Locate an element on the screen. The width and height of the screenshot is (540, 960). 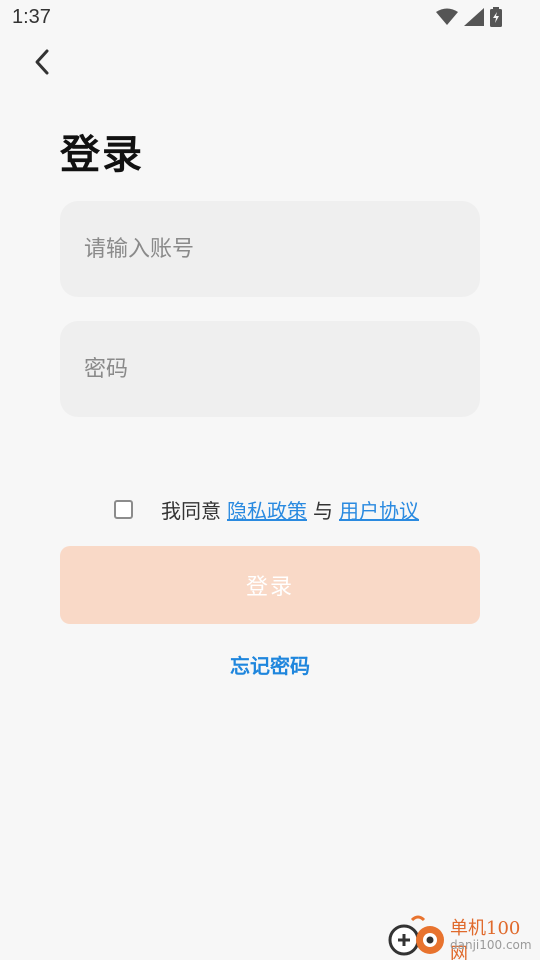
password-input is located at coordinates (270, 369).